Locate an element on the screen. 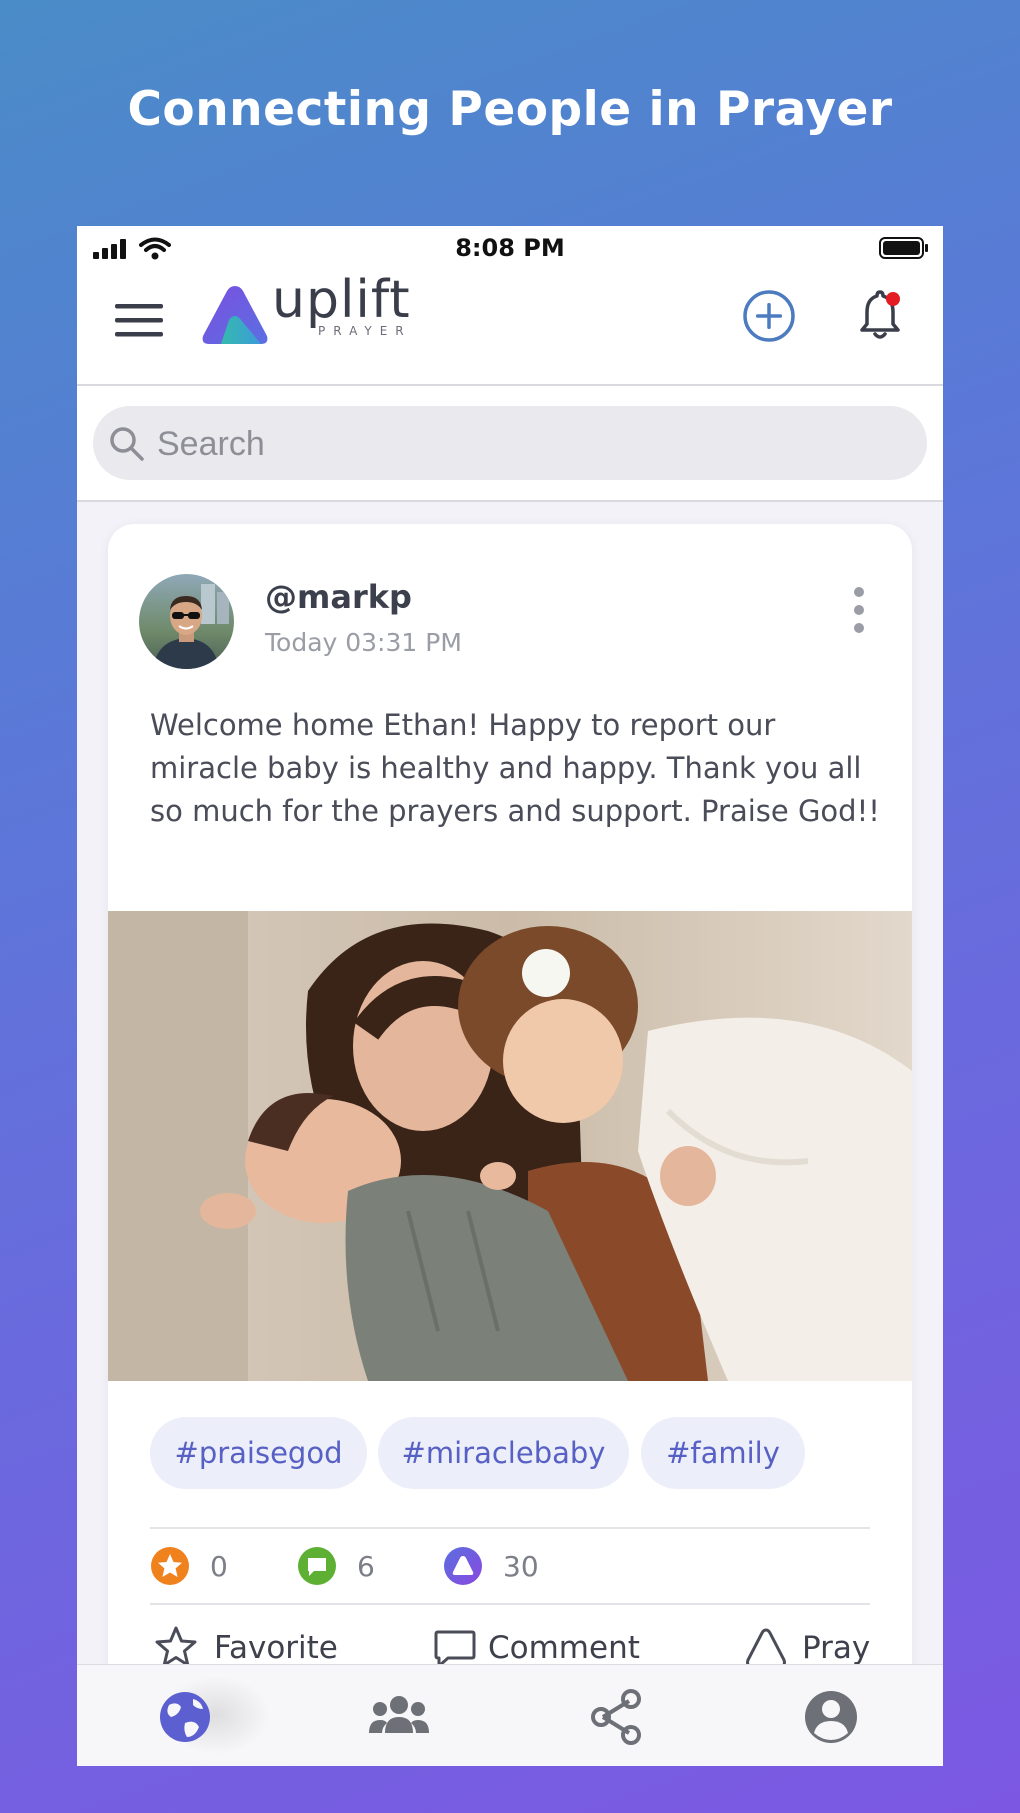  bottom-navigation is located at coordinates (510, 1715).